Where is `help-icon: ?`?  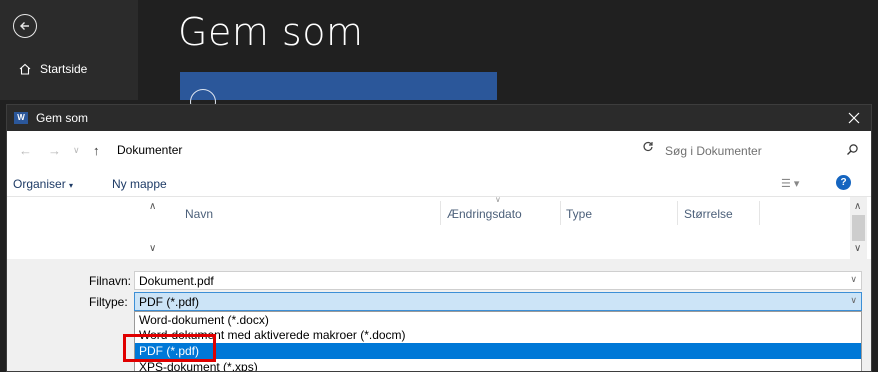
help-icon: ? is located at coordinates (843, 182).